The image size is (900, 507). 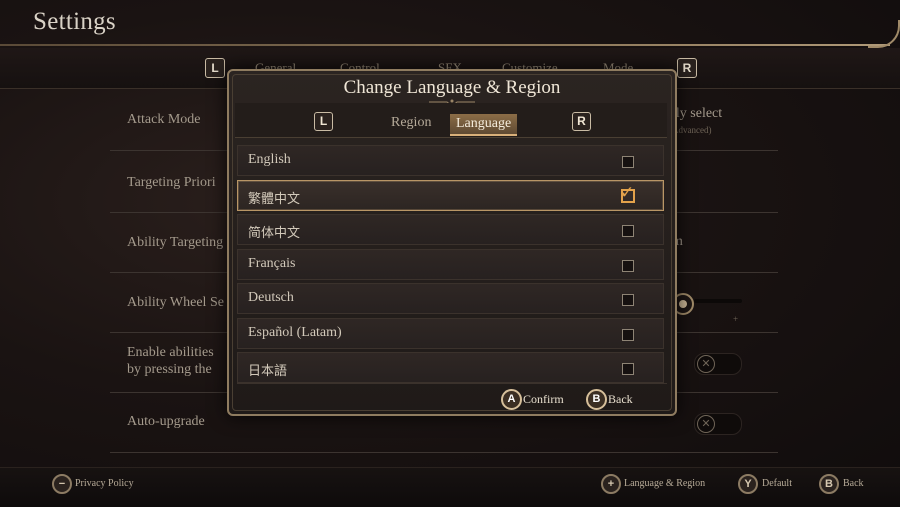 I want to click on language-region-link: Language & Region, so click(x=664, y=483).